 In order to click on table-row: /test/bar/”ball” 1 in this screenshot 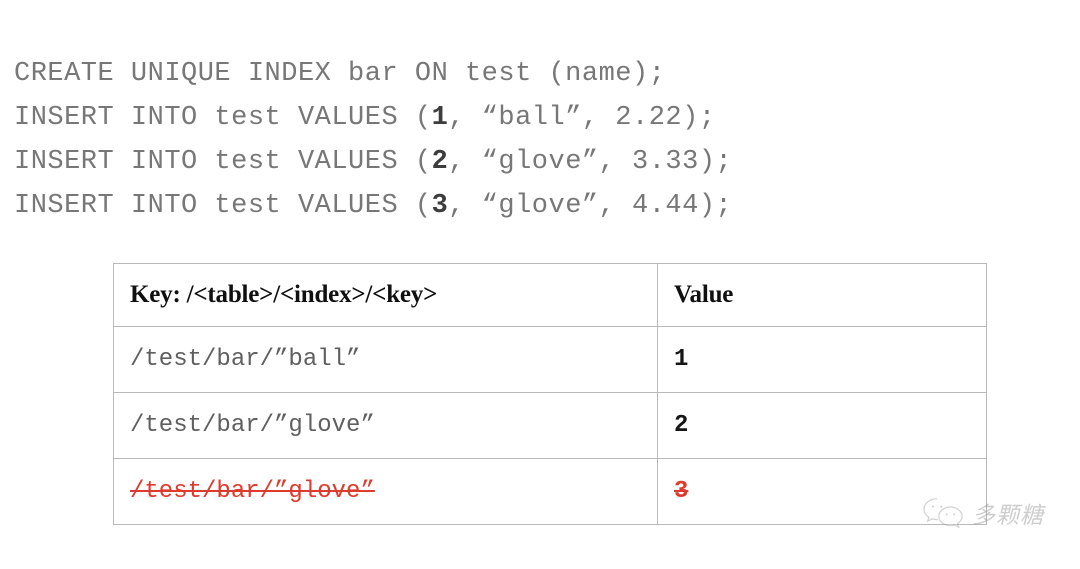, I will do `click(550, 359)`.